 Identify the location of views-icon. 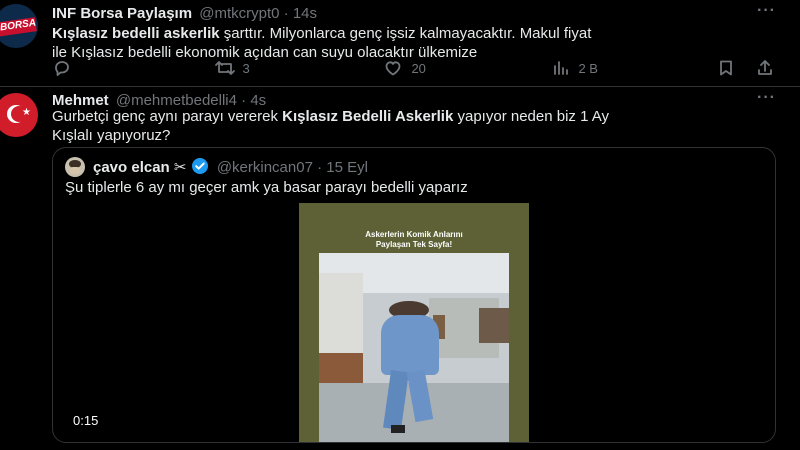
(561, 68).